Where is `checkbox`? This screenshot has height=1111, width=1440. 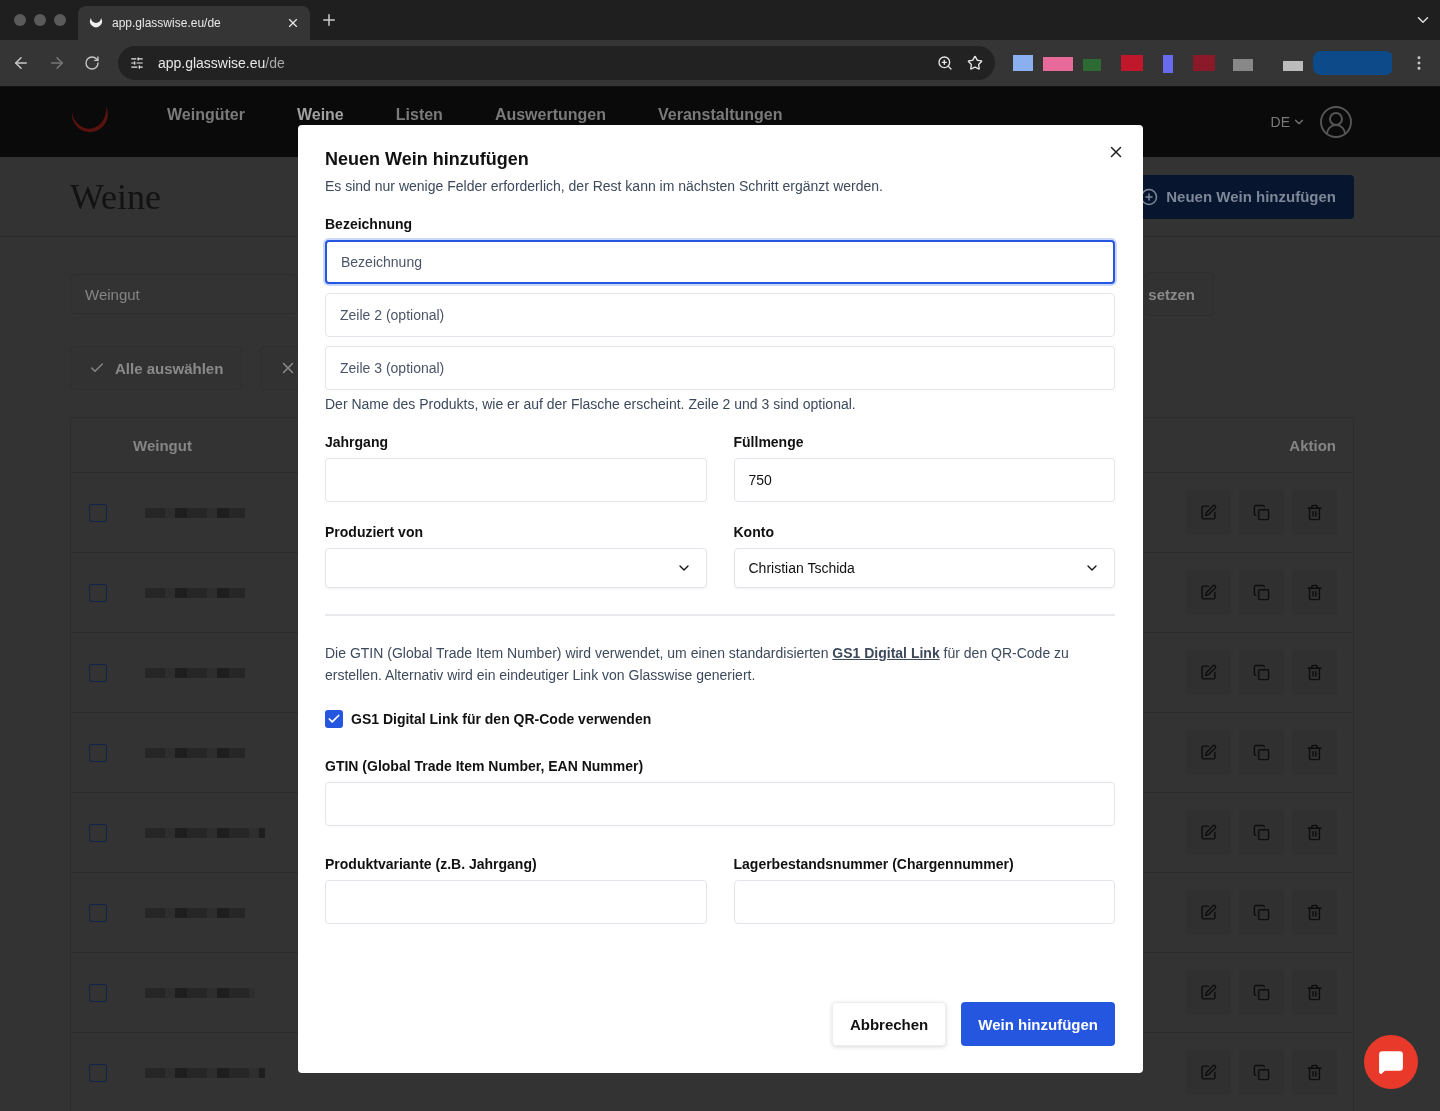
checkbox is located at coordinates (334, 719).